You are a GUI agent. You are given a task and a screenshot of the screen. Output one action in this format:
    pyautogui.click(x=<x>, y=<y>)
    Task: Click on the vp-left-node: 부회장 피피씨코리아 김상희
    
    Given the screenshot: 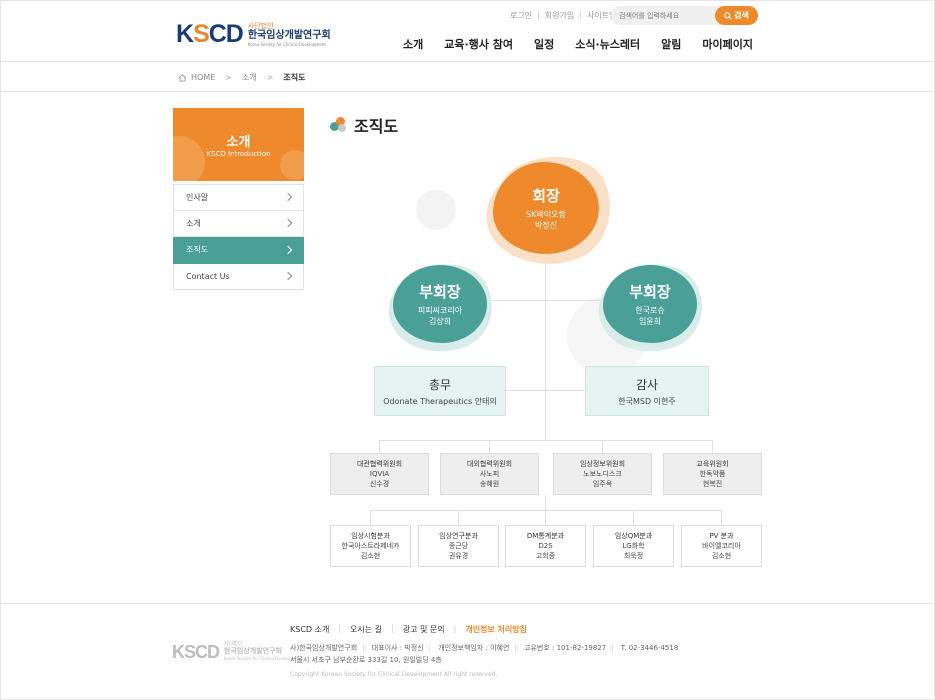 What is the action you would take?
    pyautogui.click(x=440, y=304)
    